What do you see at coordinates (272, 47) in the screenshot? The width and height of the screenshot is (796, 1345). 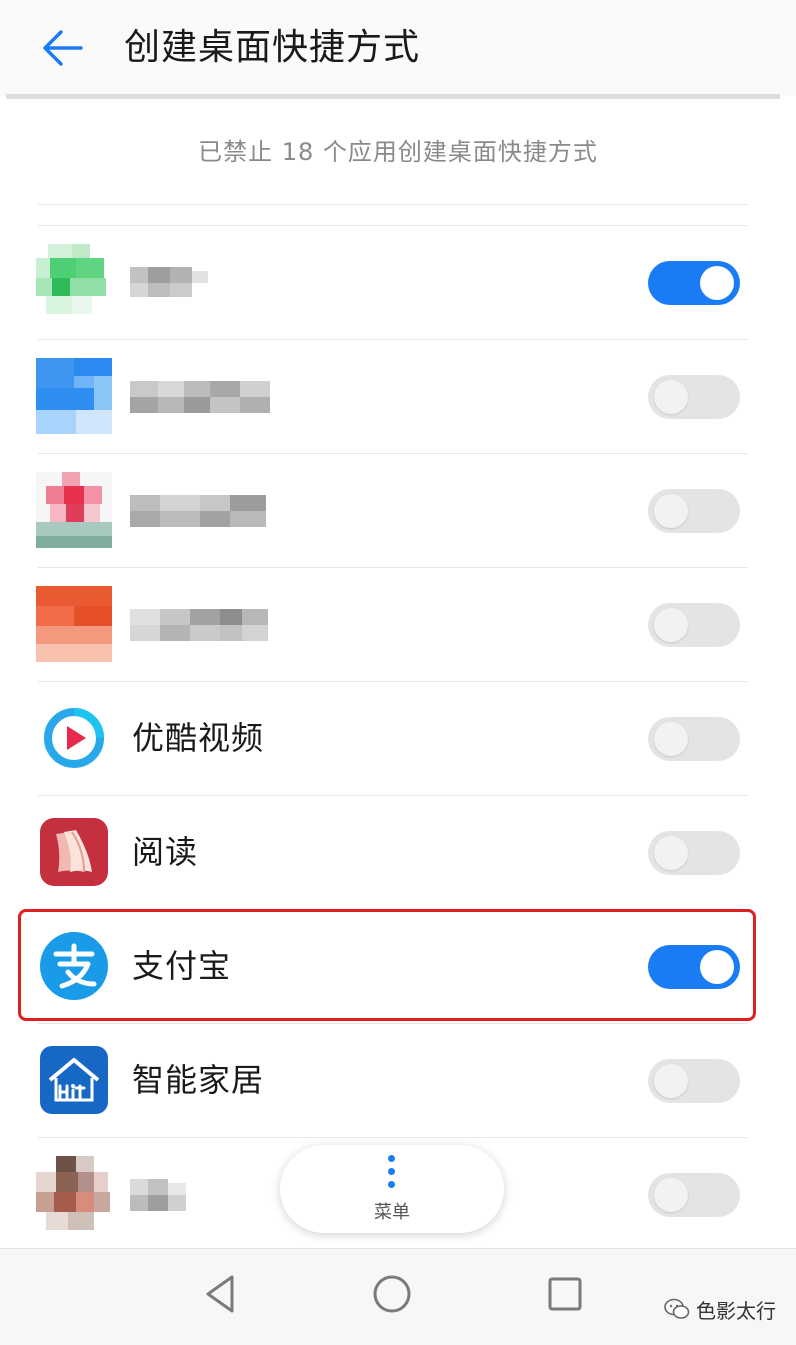 I see `page-title: 创建桌面快捷方式` at bounding box center [272, 47].